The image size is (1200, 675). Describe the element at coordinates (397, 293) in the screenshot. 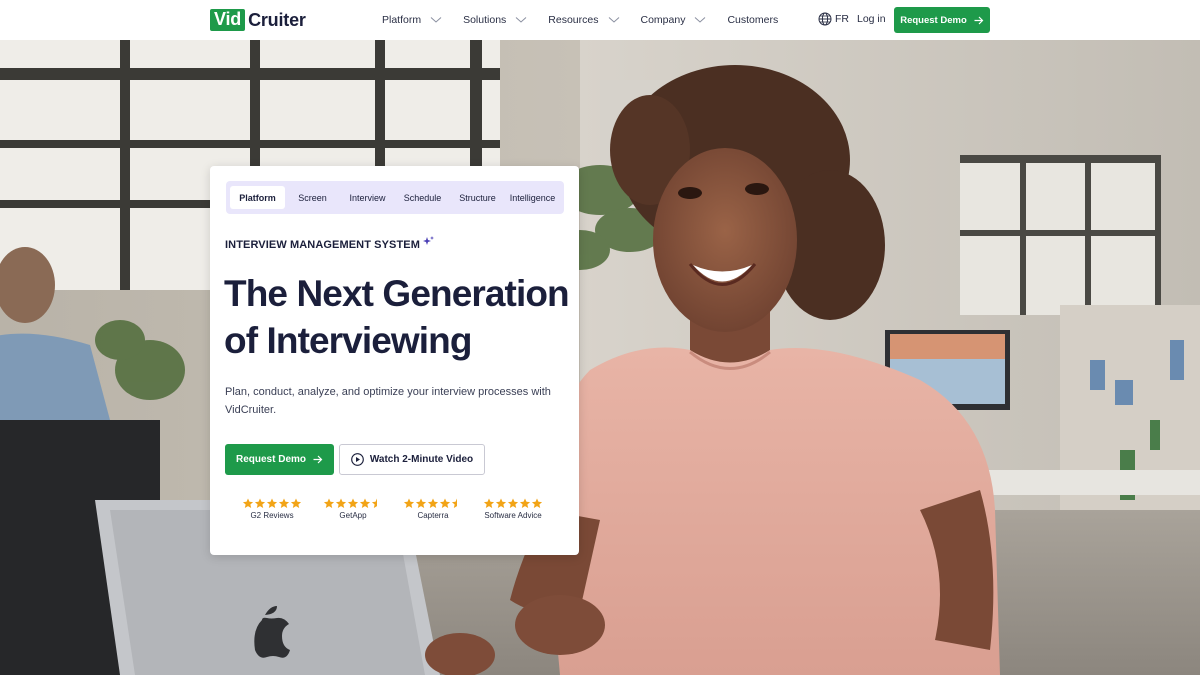

I see `headline-line-1: The Next Generation` at that location.